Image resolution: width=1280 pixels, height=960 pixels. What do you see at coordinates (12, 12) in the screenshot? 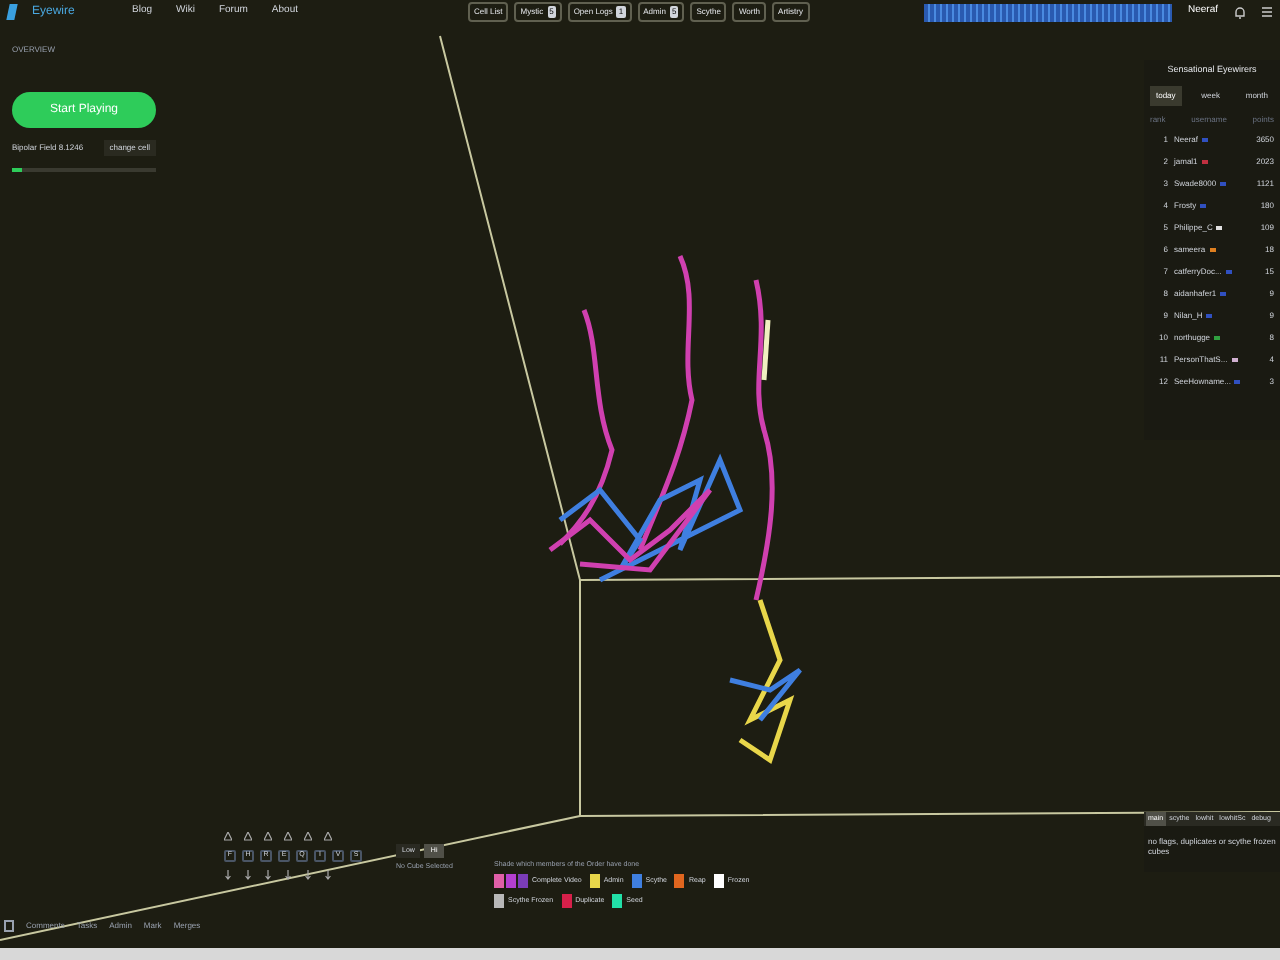
I see `logo-icon` at bounding box center [12, 12].